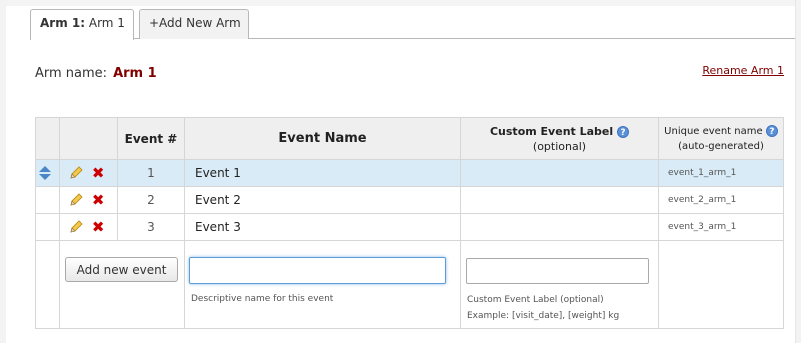  I want to click on table-row: ✖ 3 Event 3 event_3_arm_1, so click(409, 227).